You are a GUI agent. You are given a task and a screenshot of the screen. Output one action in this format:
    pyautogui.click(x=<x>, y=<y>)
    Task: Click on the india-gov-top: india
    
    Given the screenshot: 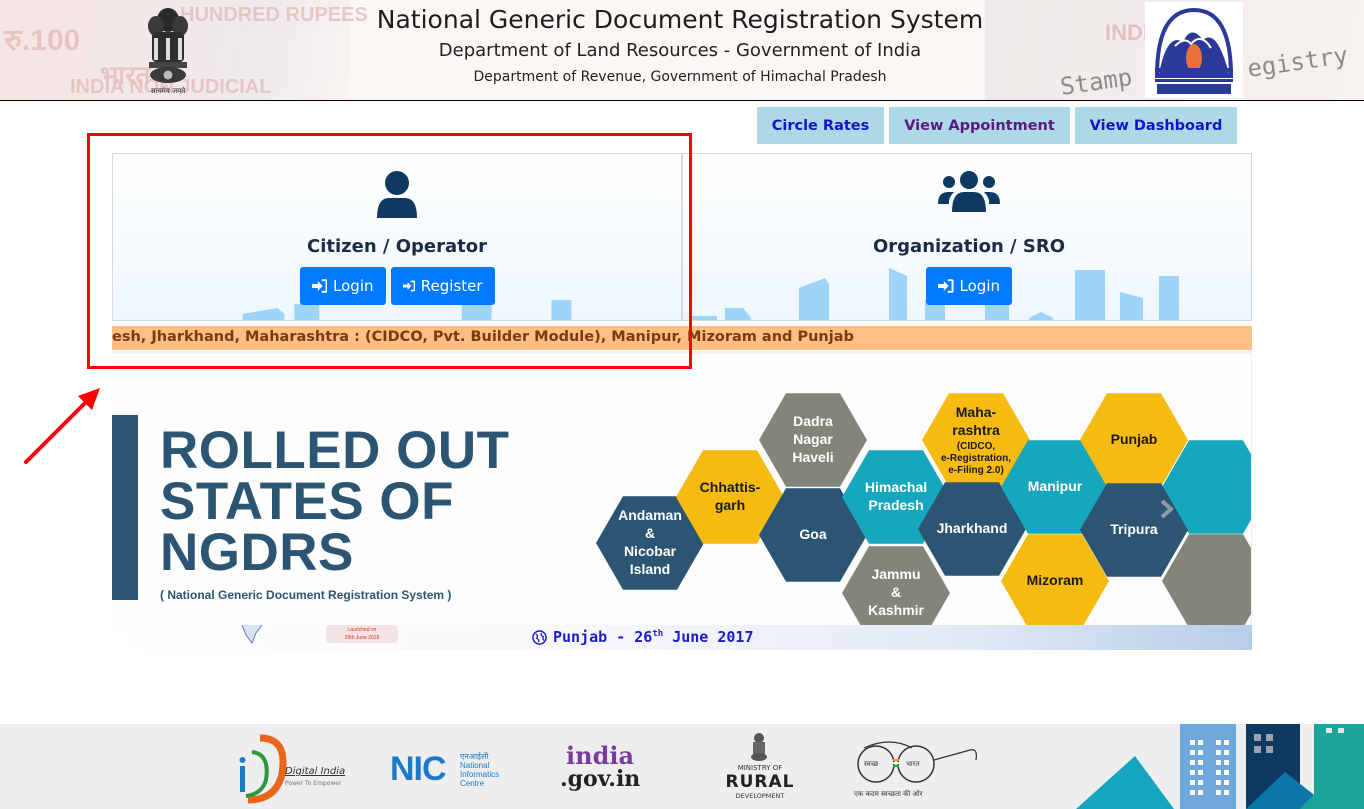 What is the action you would take?
    pyautogui.click(x=600, y=755)
    